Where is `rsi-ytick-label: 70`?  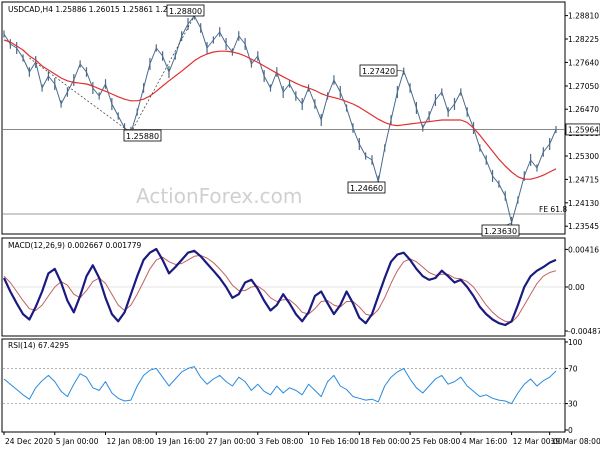
rsi-ytick-label: 70 is located at coordinates (573, 368).